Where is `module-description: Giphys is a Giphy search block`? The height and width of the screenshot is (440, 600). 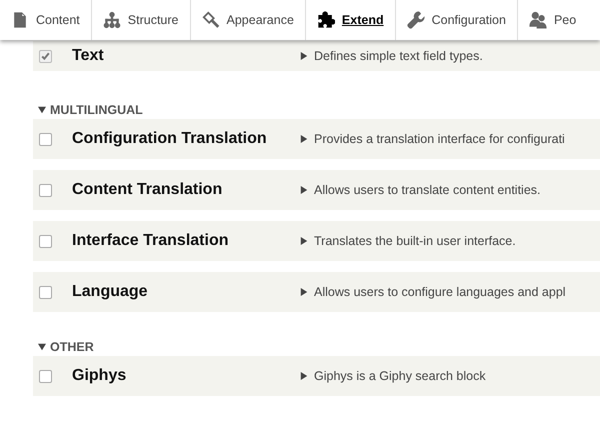
module-description: Giphys is a Giphy search block is located at coordinates (400, 376).